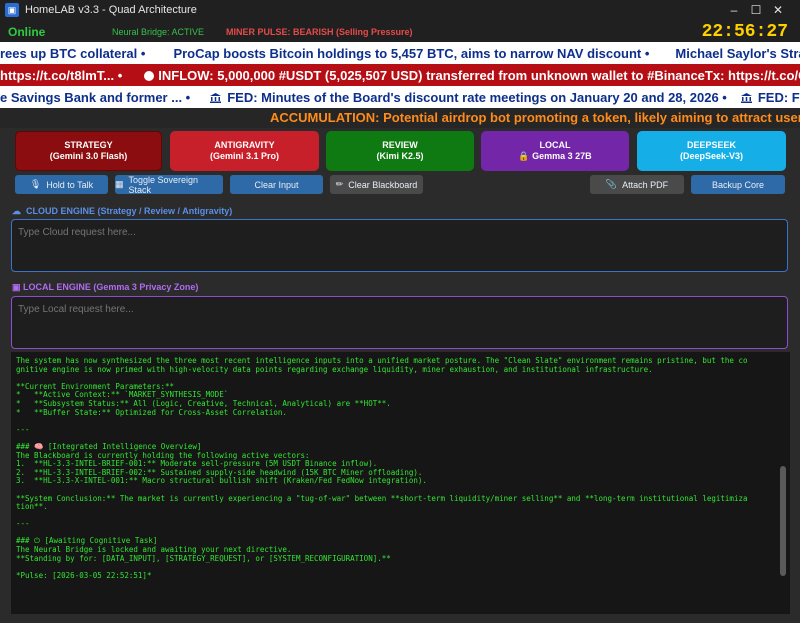  I want to click on stack-icon: ▦, so click(119, 184).